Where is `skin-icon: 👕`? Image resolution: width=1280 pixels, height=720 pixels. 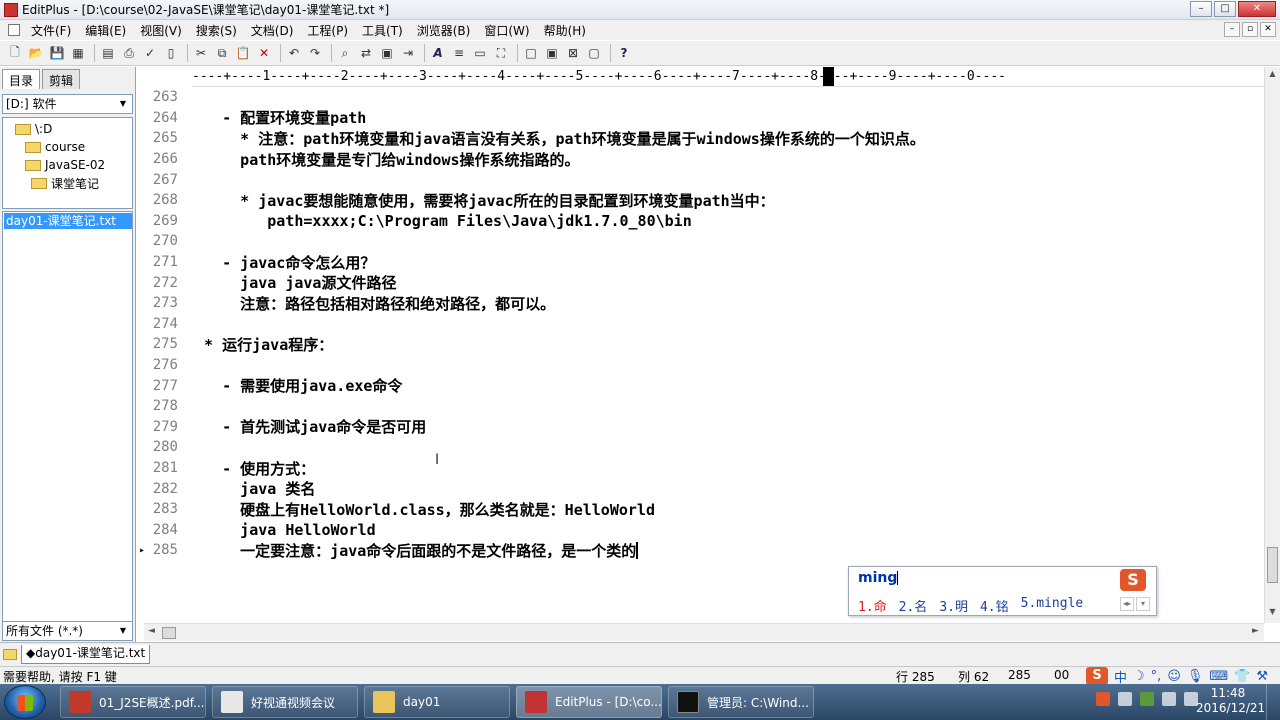 skin-icon: 👕 is located at coordinates (1242, 676).